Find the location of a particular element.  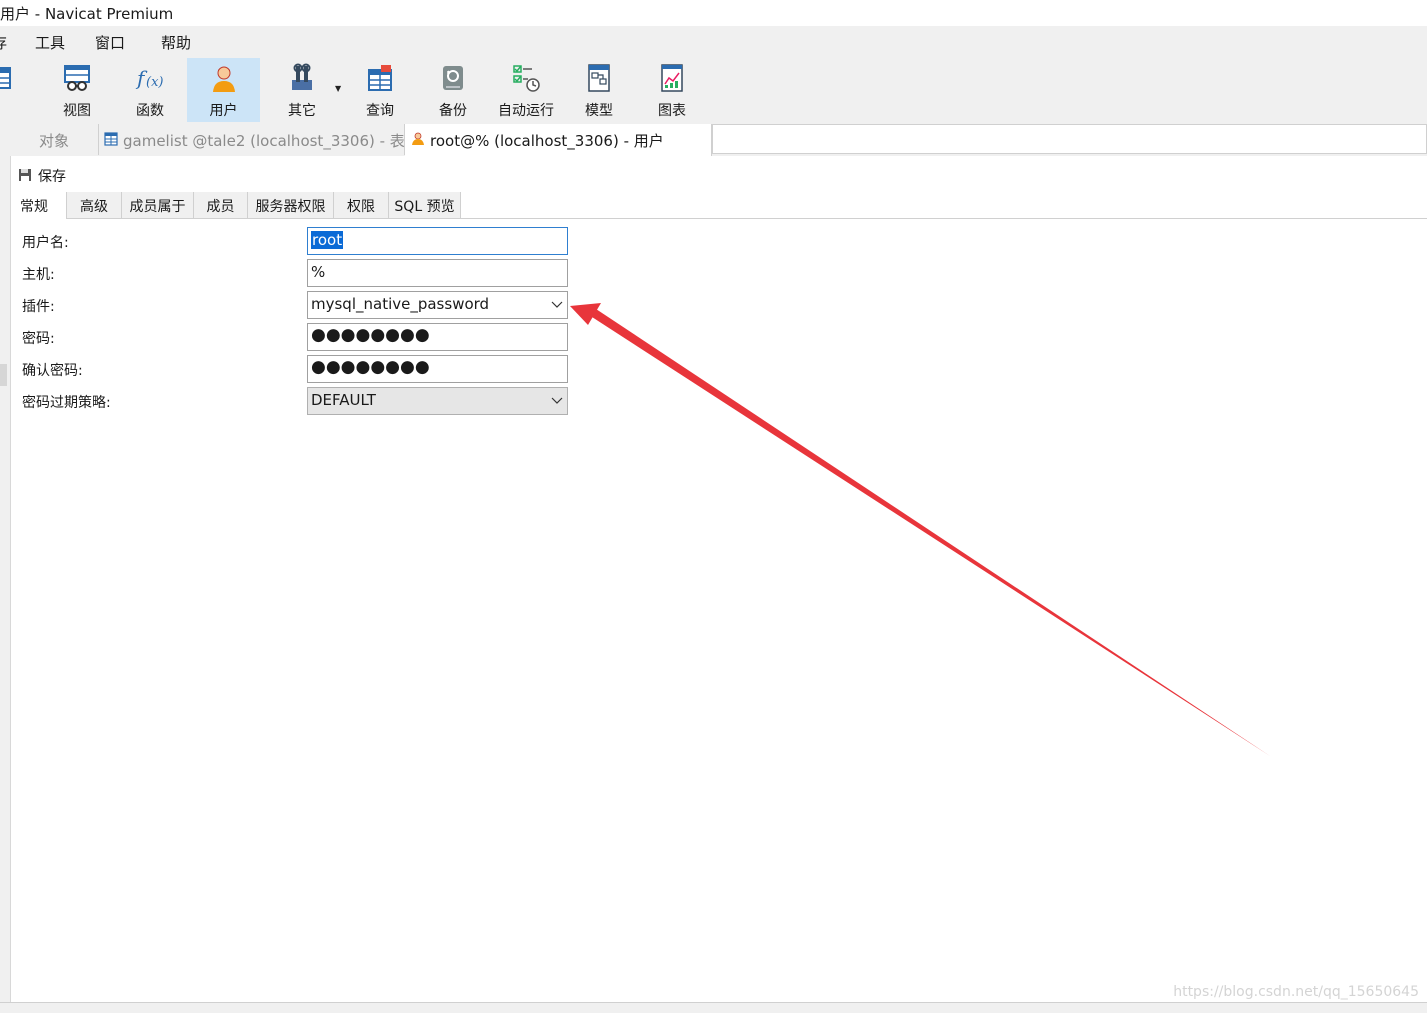

watermark: https://blog.csdn.net/qq_15650645 is located at coordinates (1296, 992).